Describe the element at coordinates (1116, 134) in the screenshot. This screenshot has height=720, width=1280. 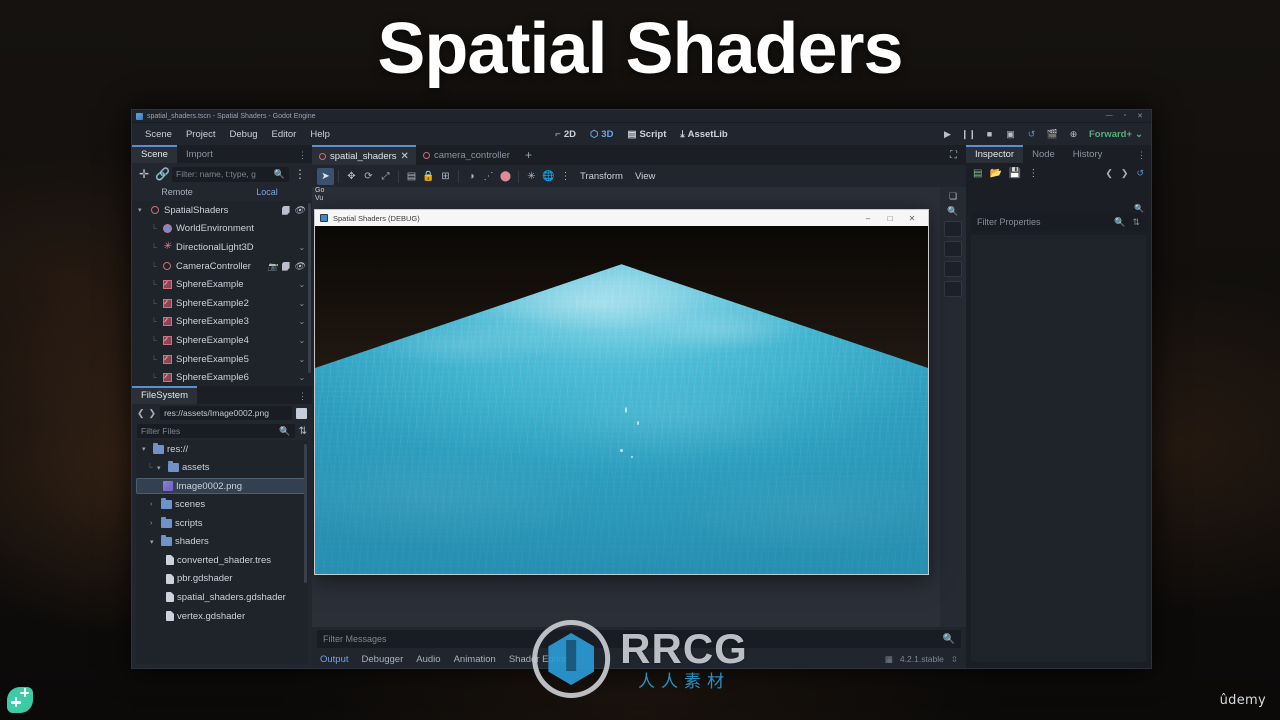
I see `renderer-selector: Forward+ ⌄` at that location.